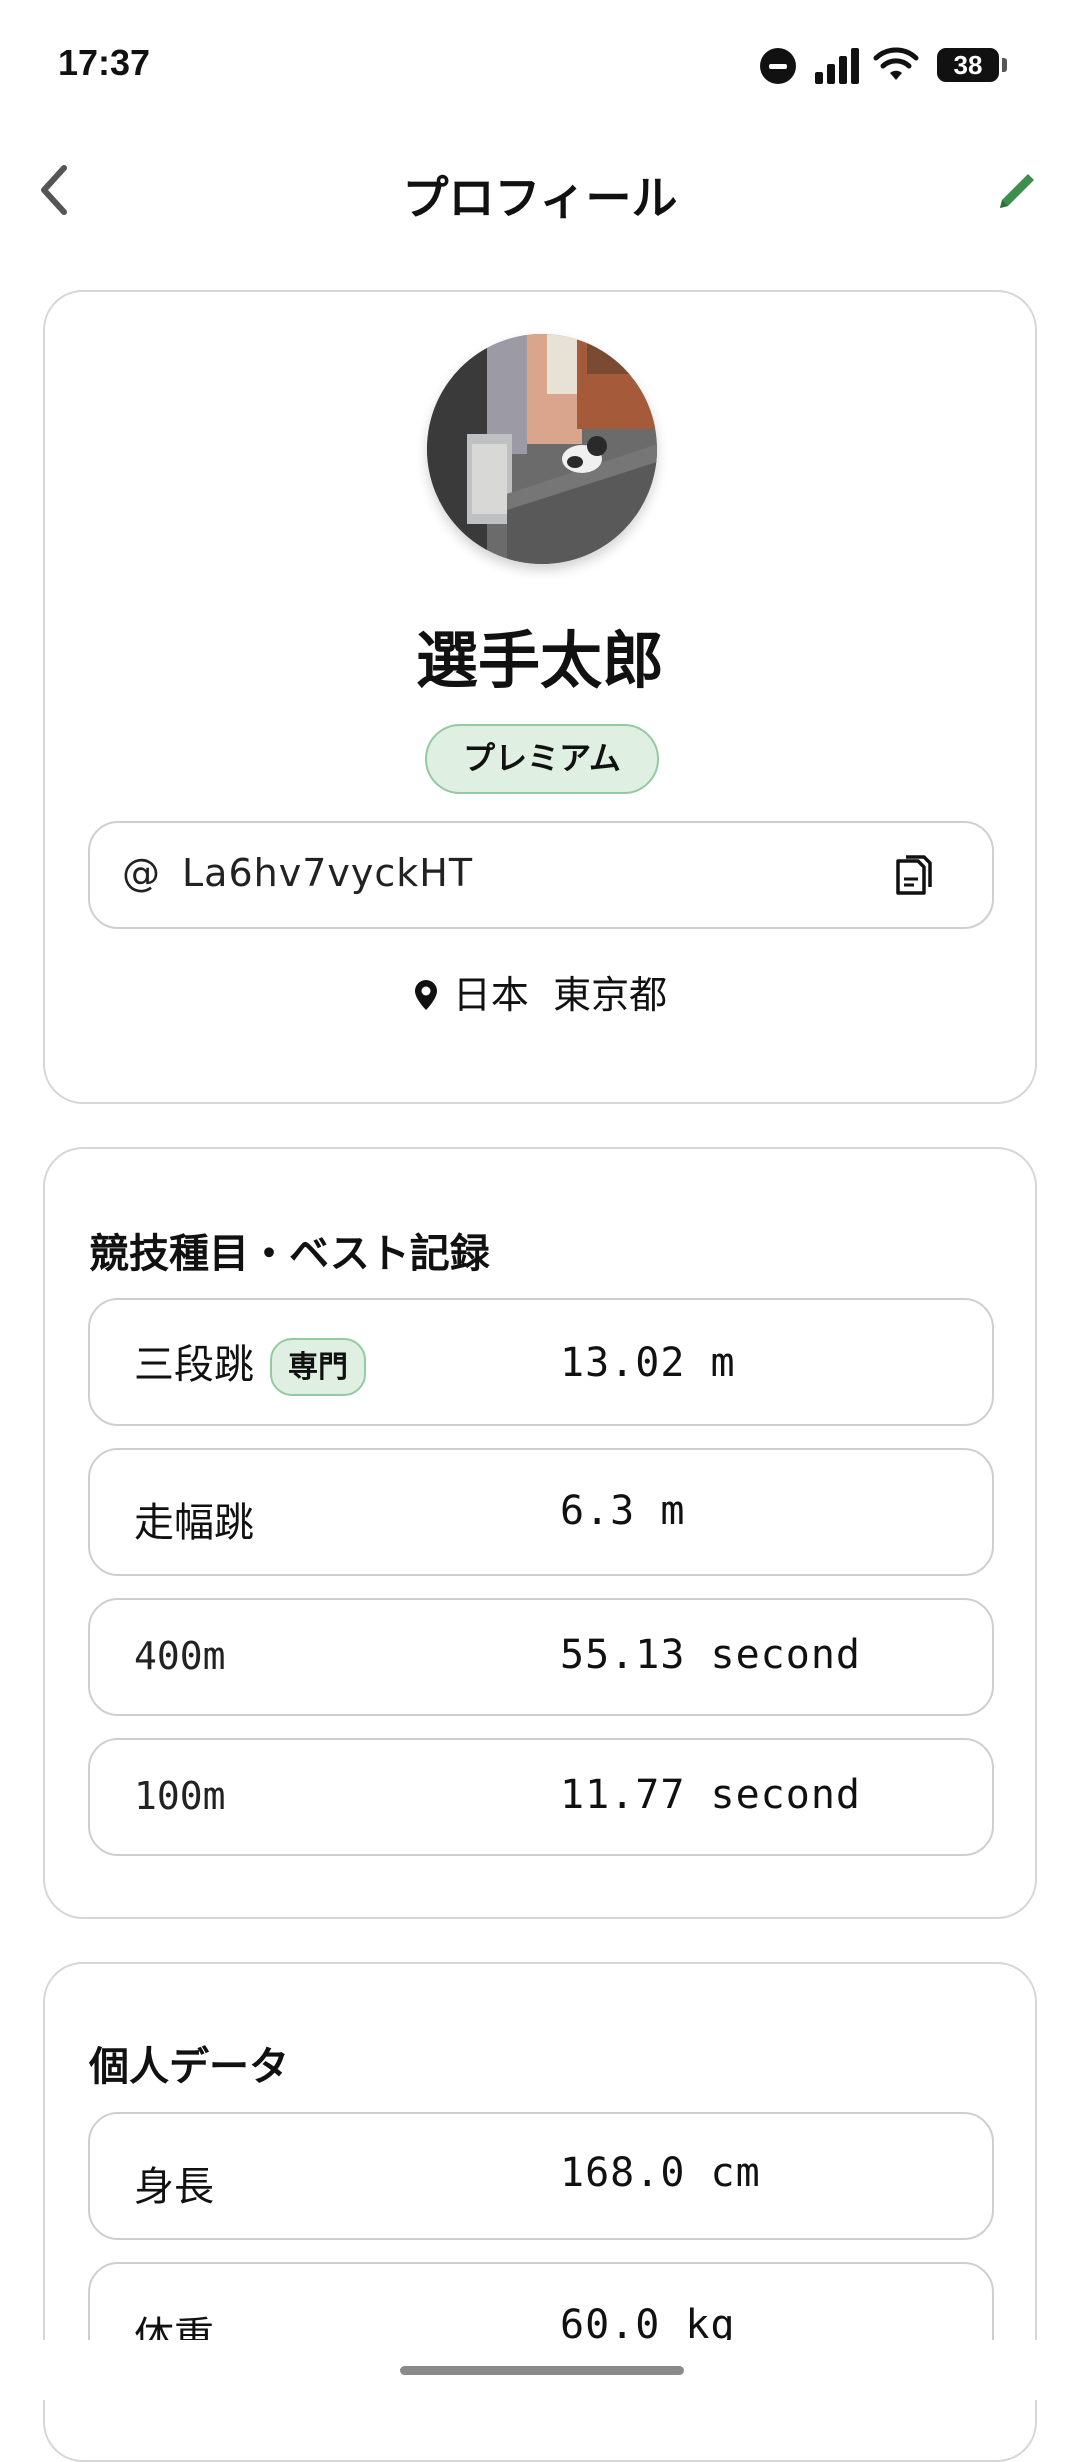 The height and width of the screenshot is (2462, 1080). What do you see at coordinates (778, 66) in the screenshot?
I see `do-not-disturb-icon` at bounding box center [778, 66].